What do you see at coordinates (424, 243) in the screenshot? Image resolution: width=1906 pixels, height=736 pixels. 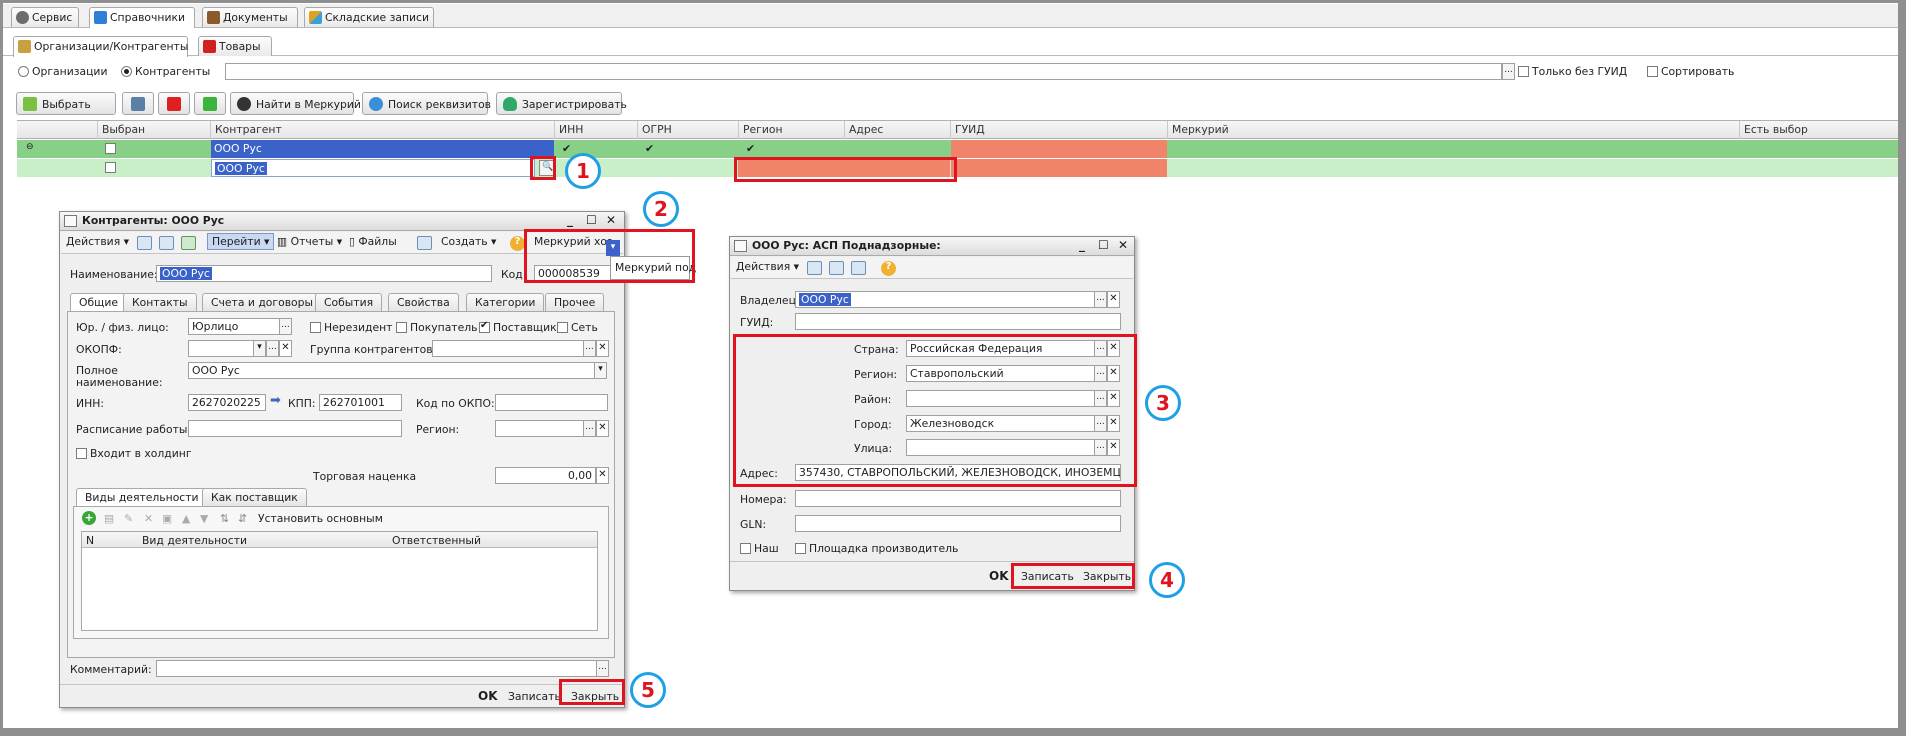 I see `camera-icon` at bounding box center [424, 243].